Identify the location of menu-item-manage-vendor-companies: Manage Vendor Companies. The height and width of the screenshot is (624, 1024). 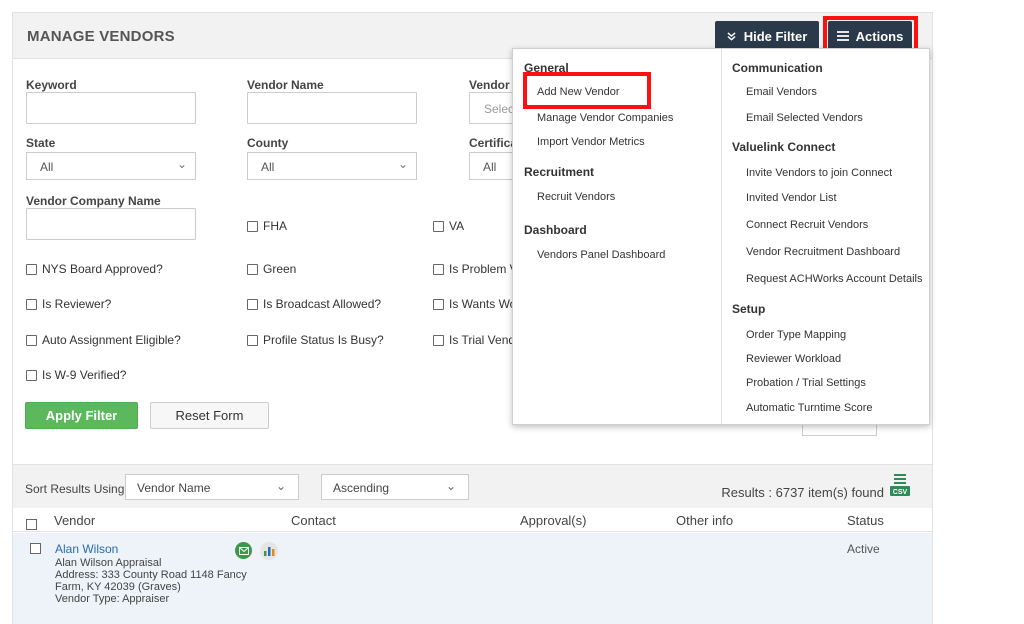
(605, 118).